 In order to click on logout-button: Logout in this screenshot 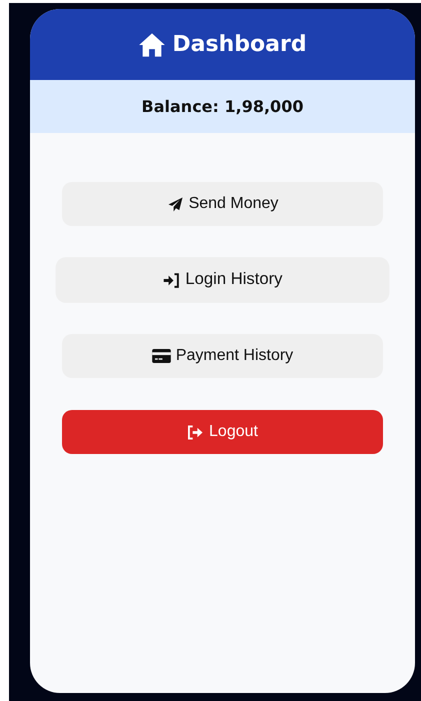, I will do `click(222, 432)`.